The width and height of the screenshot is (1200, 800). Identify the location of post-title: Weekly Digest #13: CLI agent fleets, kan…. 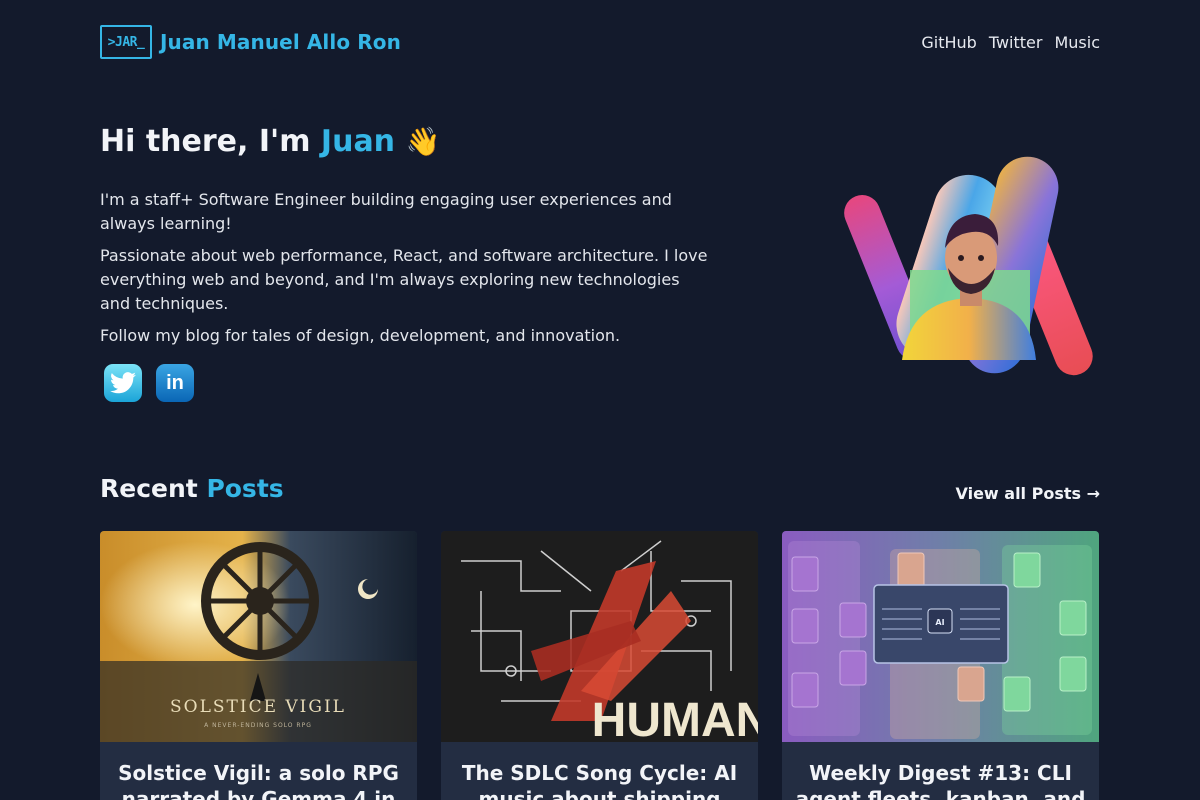
(940, 780).